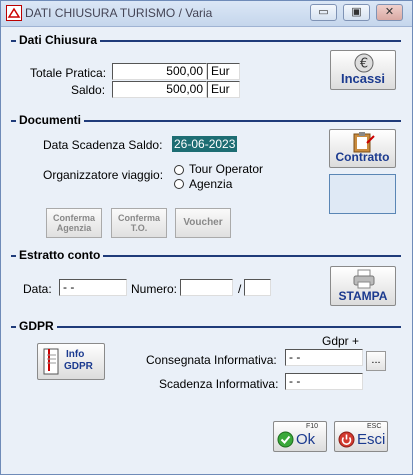 This screenshot has width=413, height=475. I want to click on totale-pratica-label: Totale Pratica:, so click(68, 73).